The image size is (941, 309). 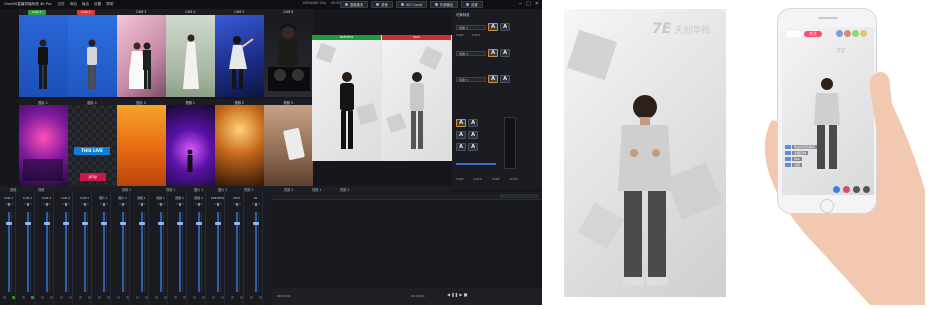 What do you see at coordinates (126, 189) in the screenshot?
I see `tab-video-1: 视频 1` at bounding box center [126, 189].